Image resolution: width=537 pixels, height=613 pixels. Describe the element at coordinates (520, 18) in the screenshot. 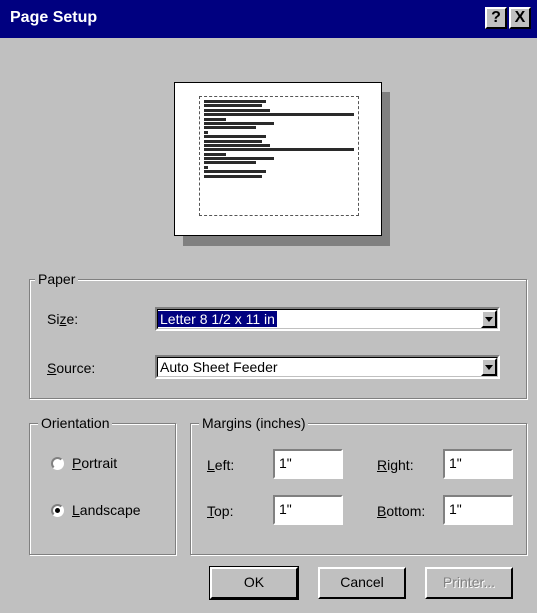

I see `close-button: X` at that location.